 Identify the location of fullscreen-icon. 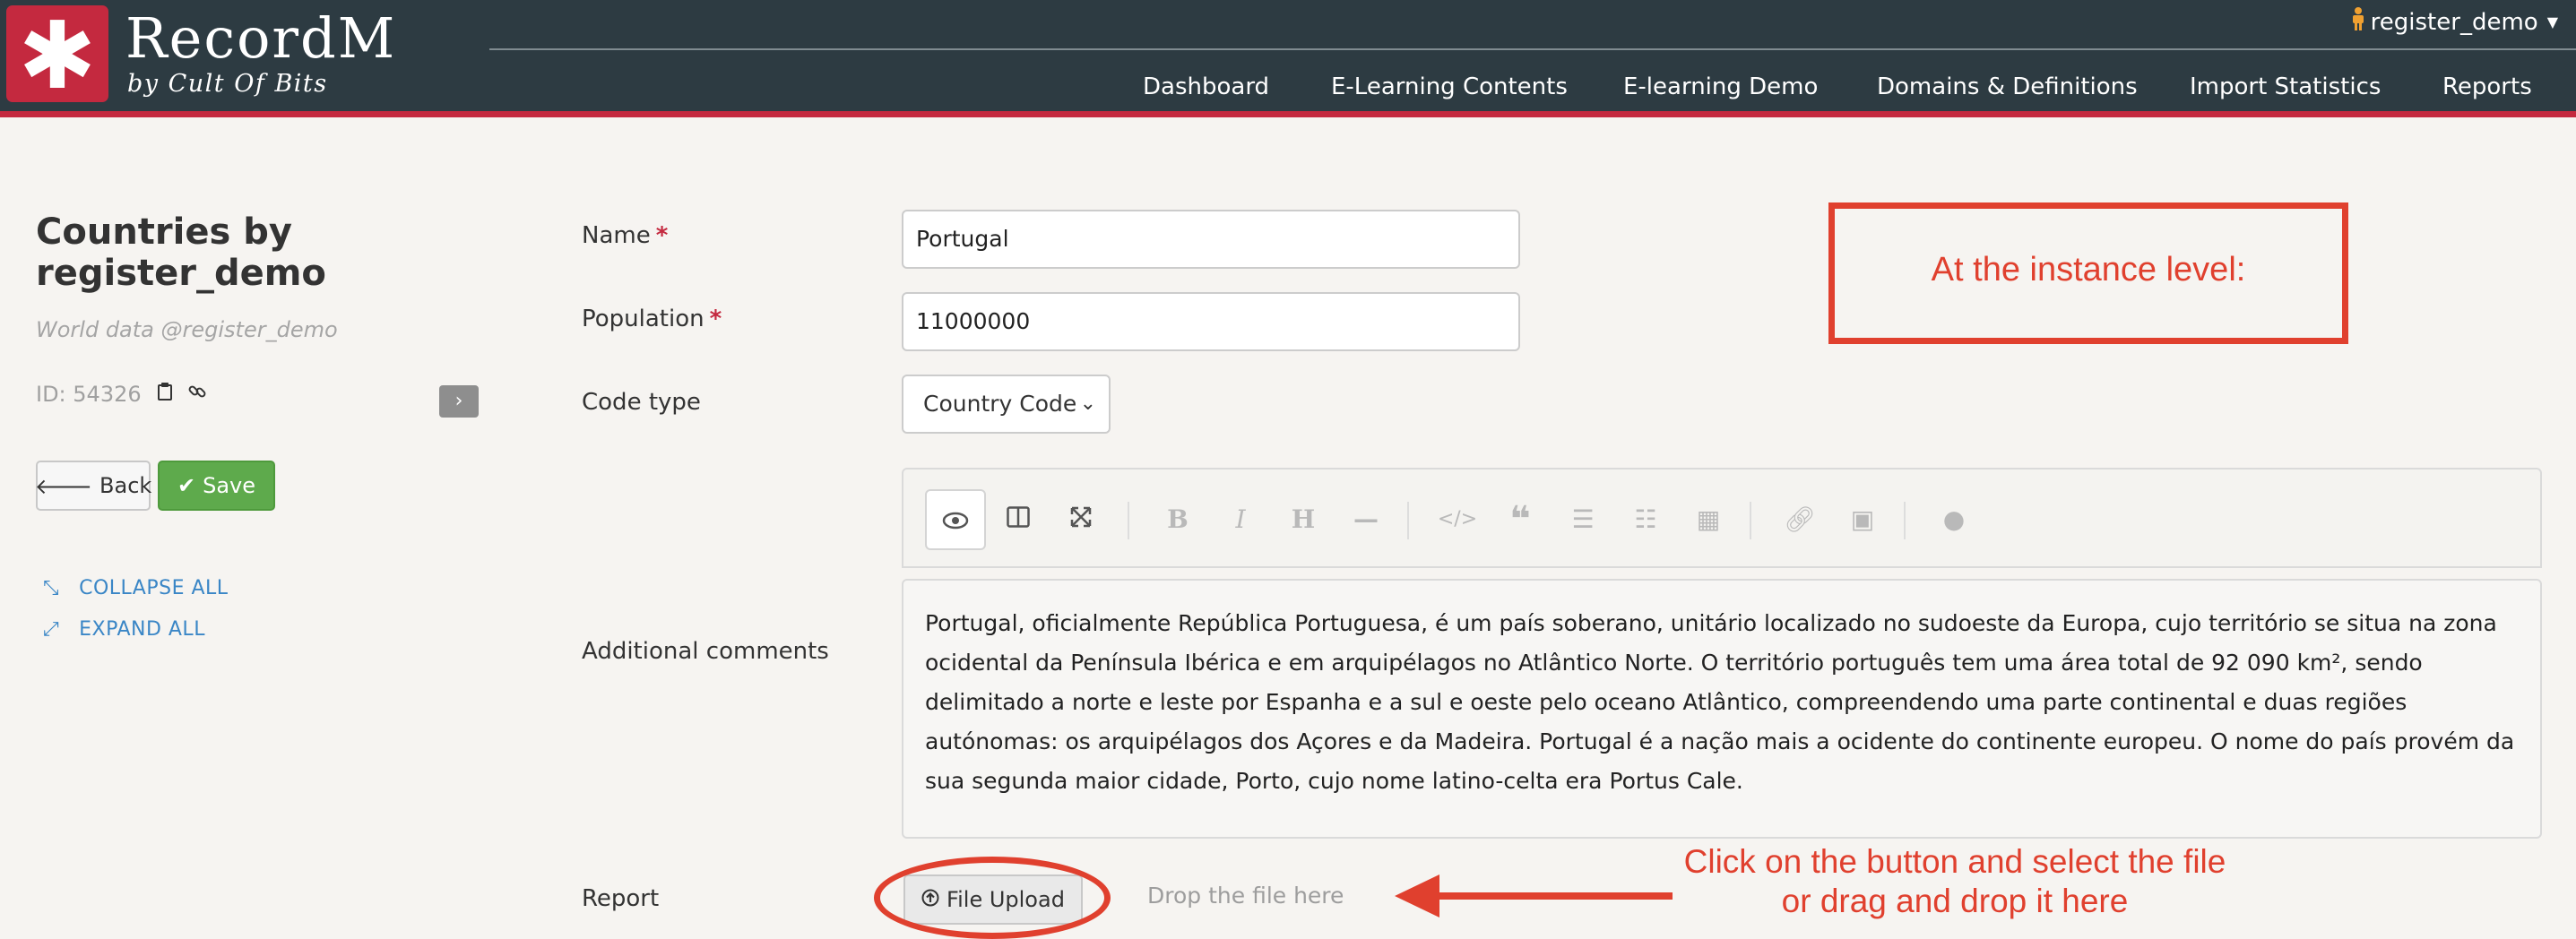
(1080, 519).